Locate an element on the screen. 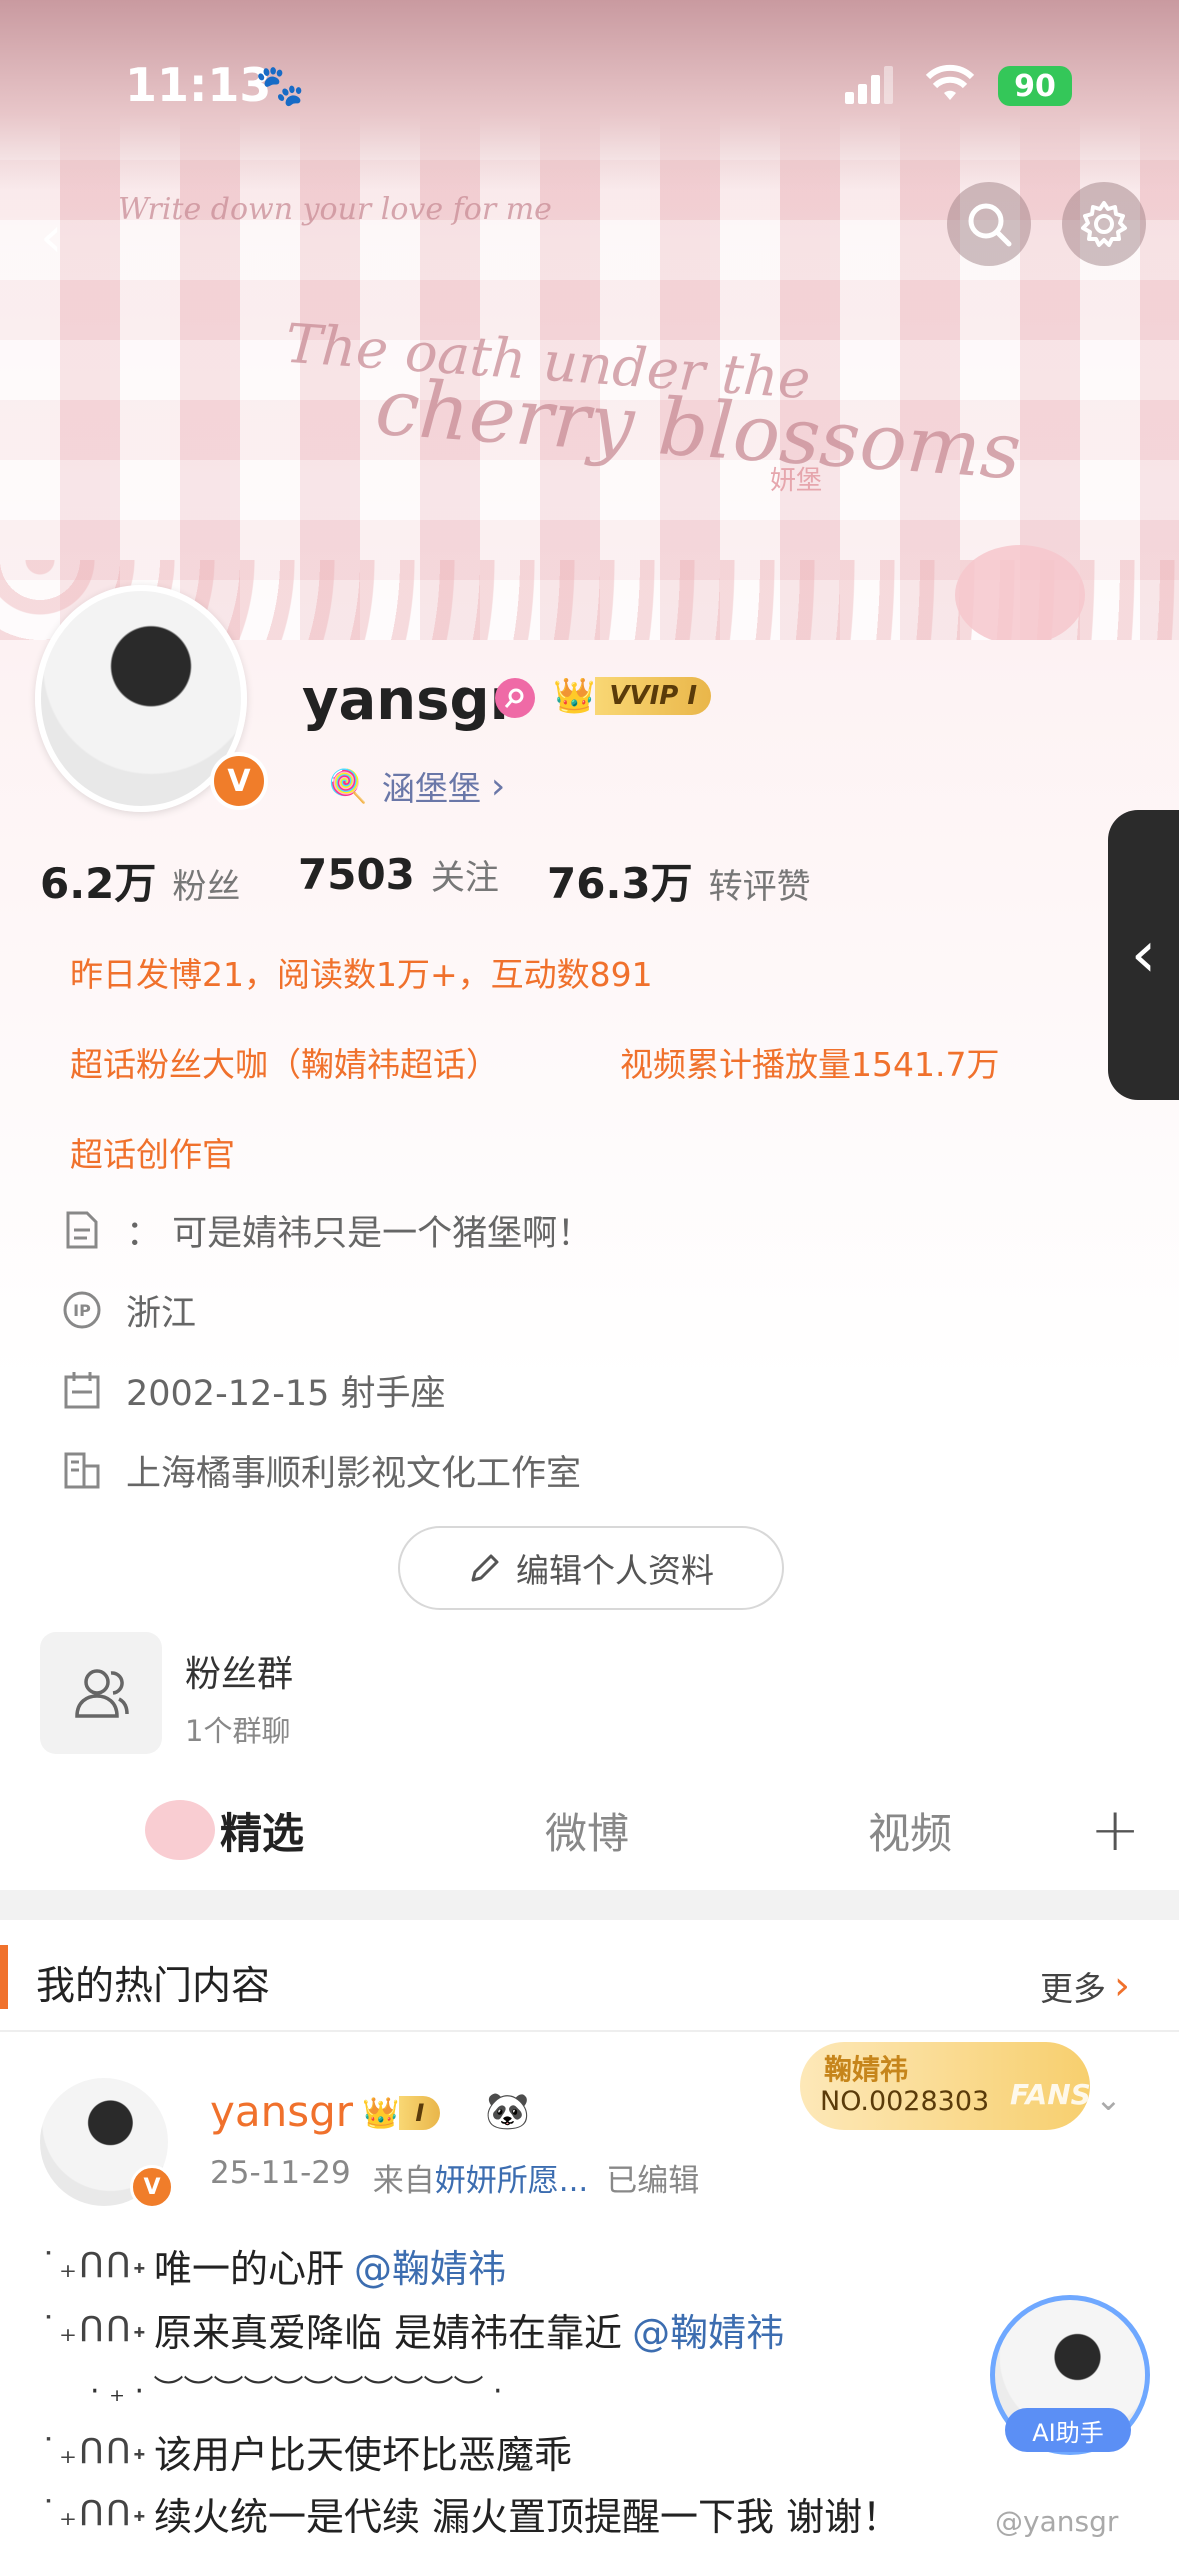 This screenshot has height=2556, width=1179. fan-badge-name: 鞠婧祎 is located at coordinates (866, 2069).